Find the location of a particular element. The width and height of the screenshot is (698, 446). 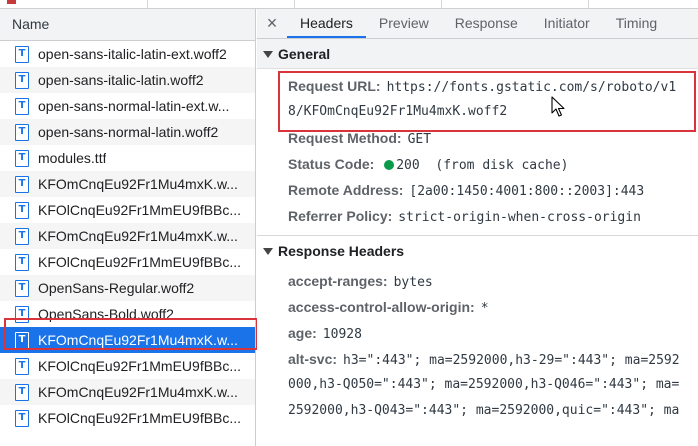

request-row: Topen-sans-normal-latin.woff2 is located at coordinates (127, 132).